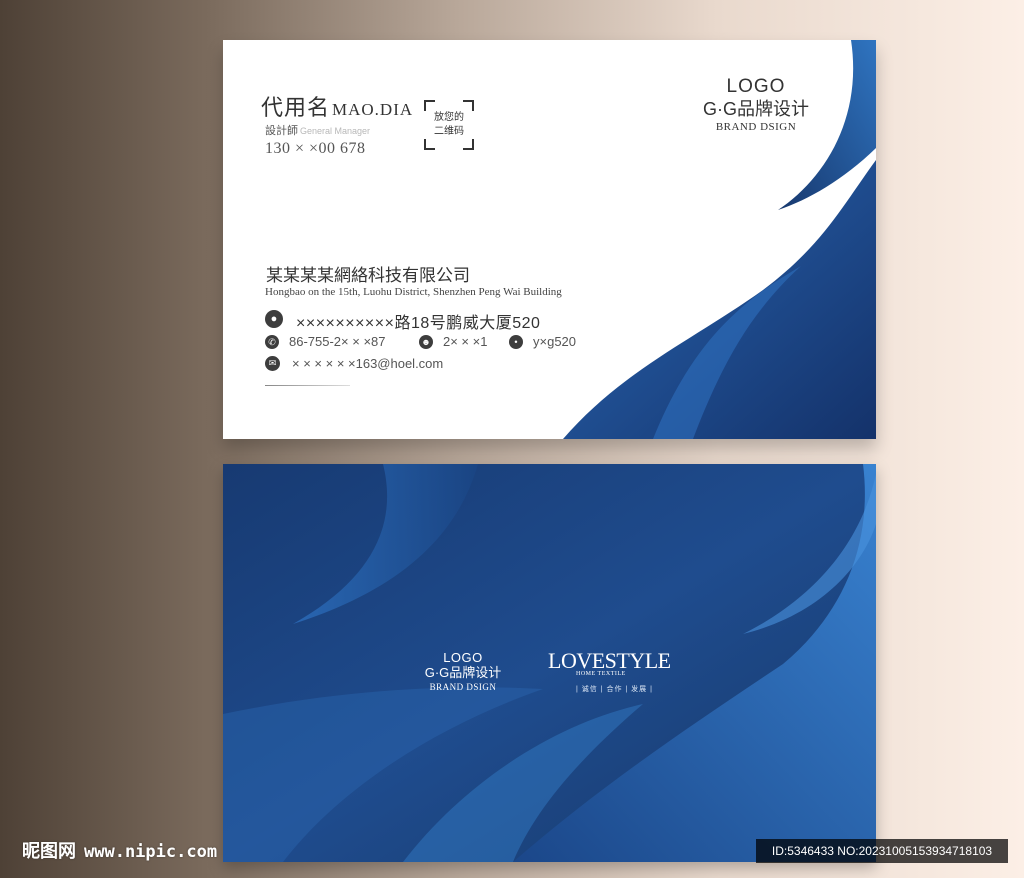  What do you see at coordinates (368, 275) in the screenshot?
I see `company-name: 某某某某網絡科技有限公司` at bounding box center [368, 275].